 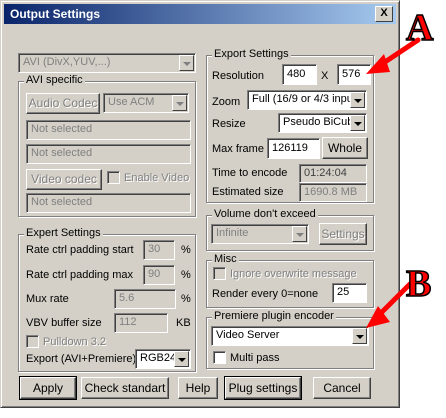 What do you see at coordinates (159, 250) in the screenshot?
I see `rate-start-field: 30` at bounding box center [159, 250].